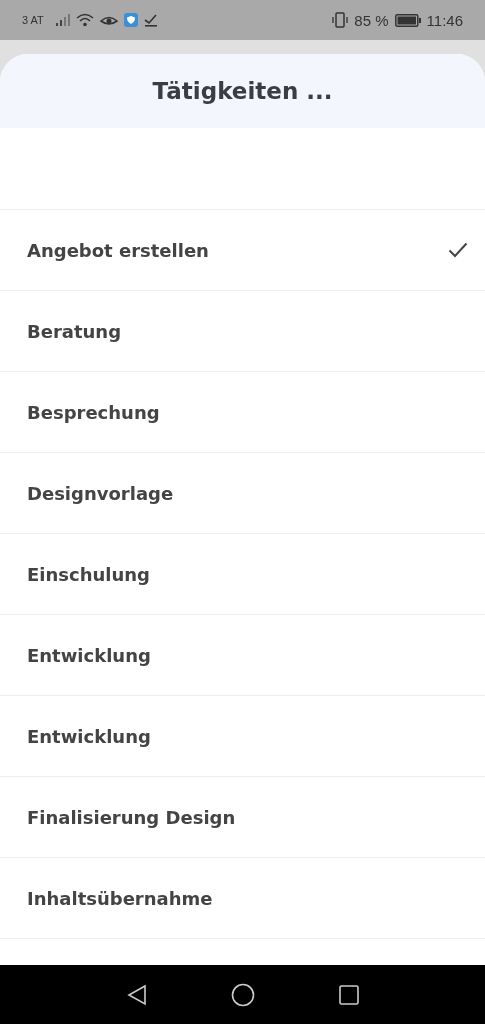  What do you see at coordinates (444, 20) in the screenshot?
I see `clock: 11:46` at bounding box center [444, 20].